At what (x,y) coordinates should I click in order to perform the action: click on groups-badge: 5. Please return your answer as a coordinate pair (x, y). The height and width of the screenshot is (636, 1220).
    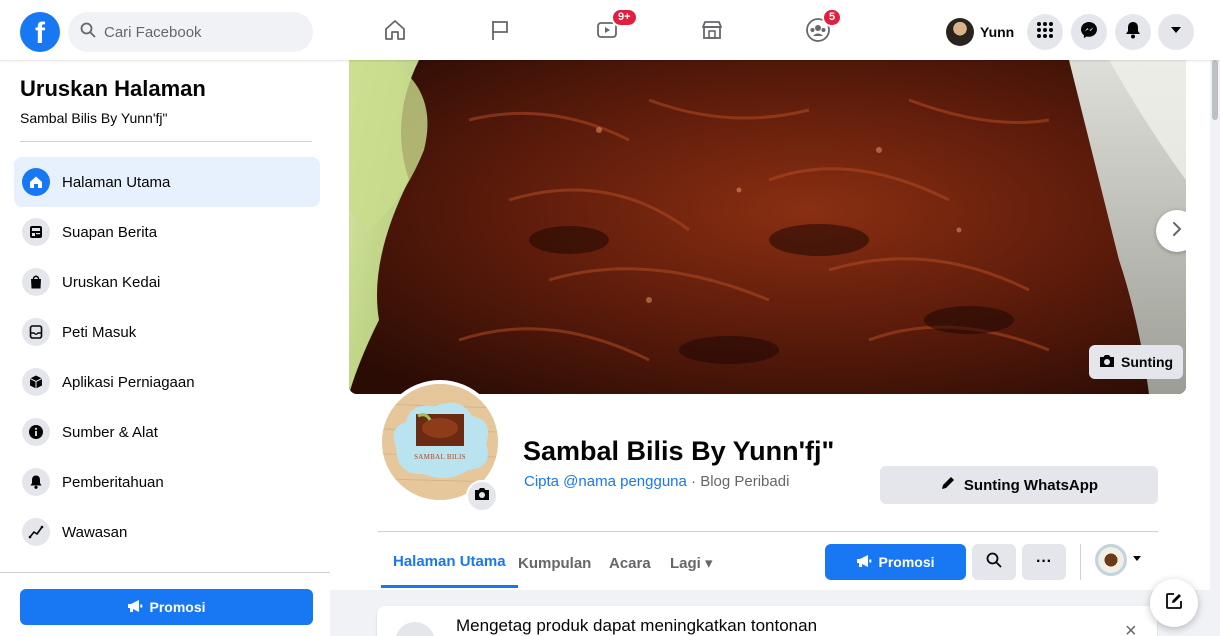
    Looking at the image, I should click on (832, 17).